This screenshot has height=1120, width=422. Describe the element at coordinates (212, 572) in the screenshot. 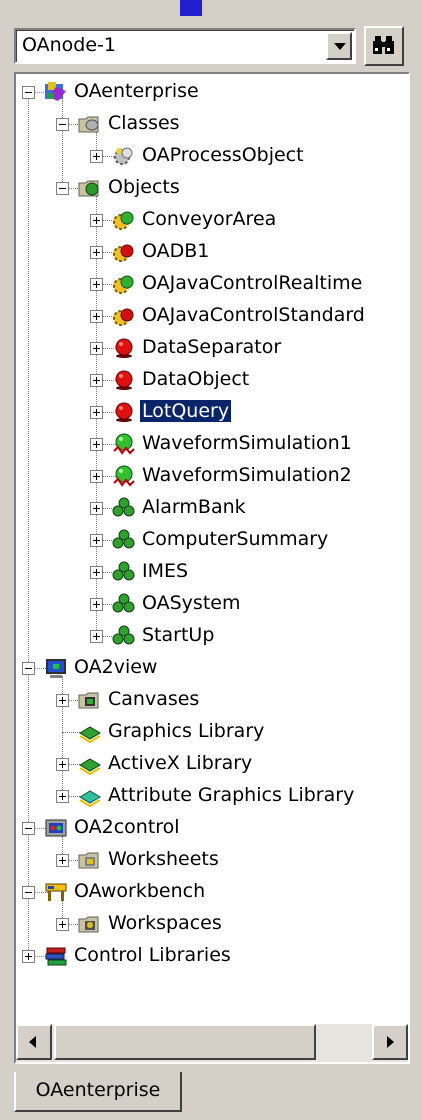

I see `tree-item: IMES` at that location.